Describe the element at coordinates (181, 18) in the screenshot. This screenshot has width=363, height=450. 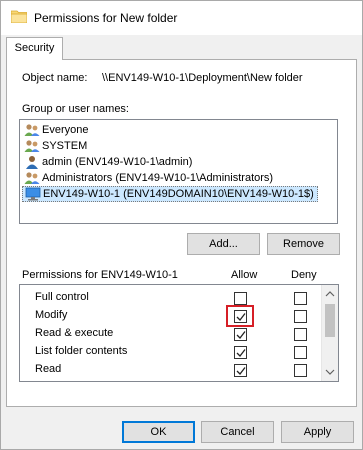
I see `title-bar: Permissions for New folder` at that location.